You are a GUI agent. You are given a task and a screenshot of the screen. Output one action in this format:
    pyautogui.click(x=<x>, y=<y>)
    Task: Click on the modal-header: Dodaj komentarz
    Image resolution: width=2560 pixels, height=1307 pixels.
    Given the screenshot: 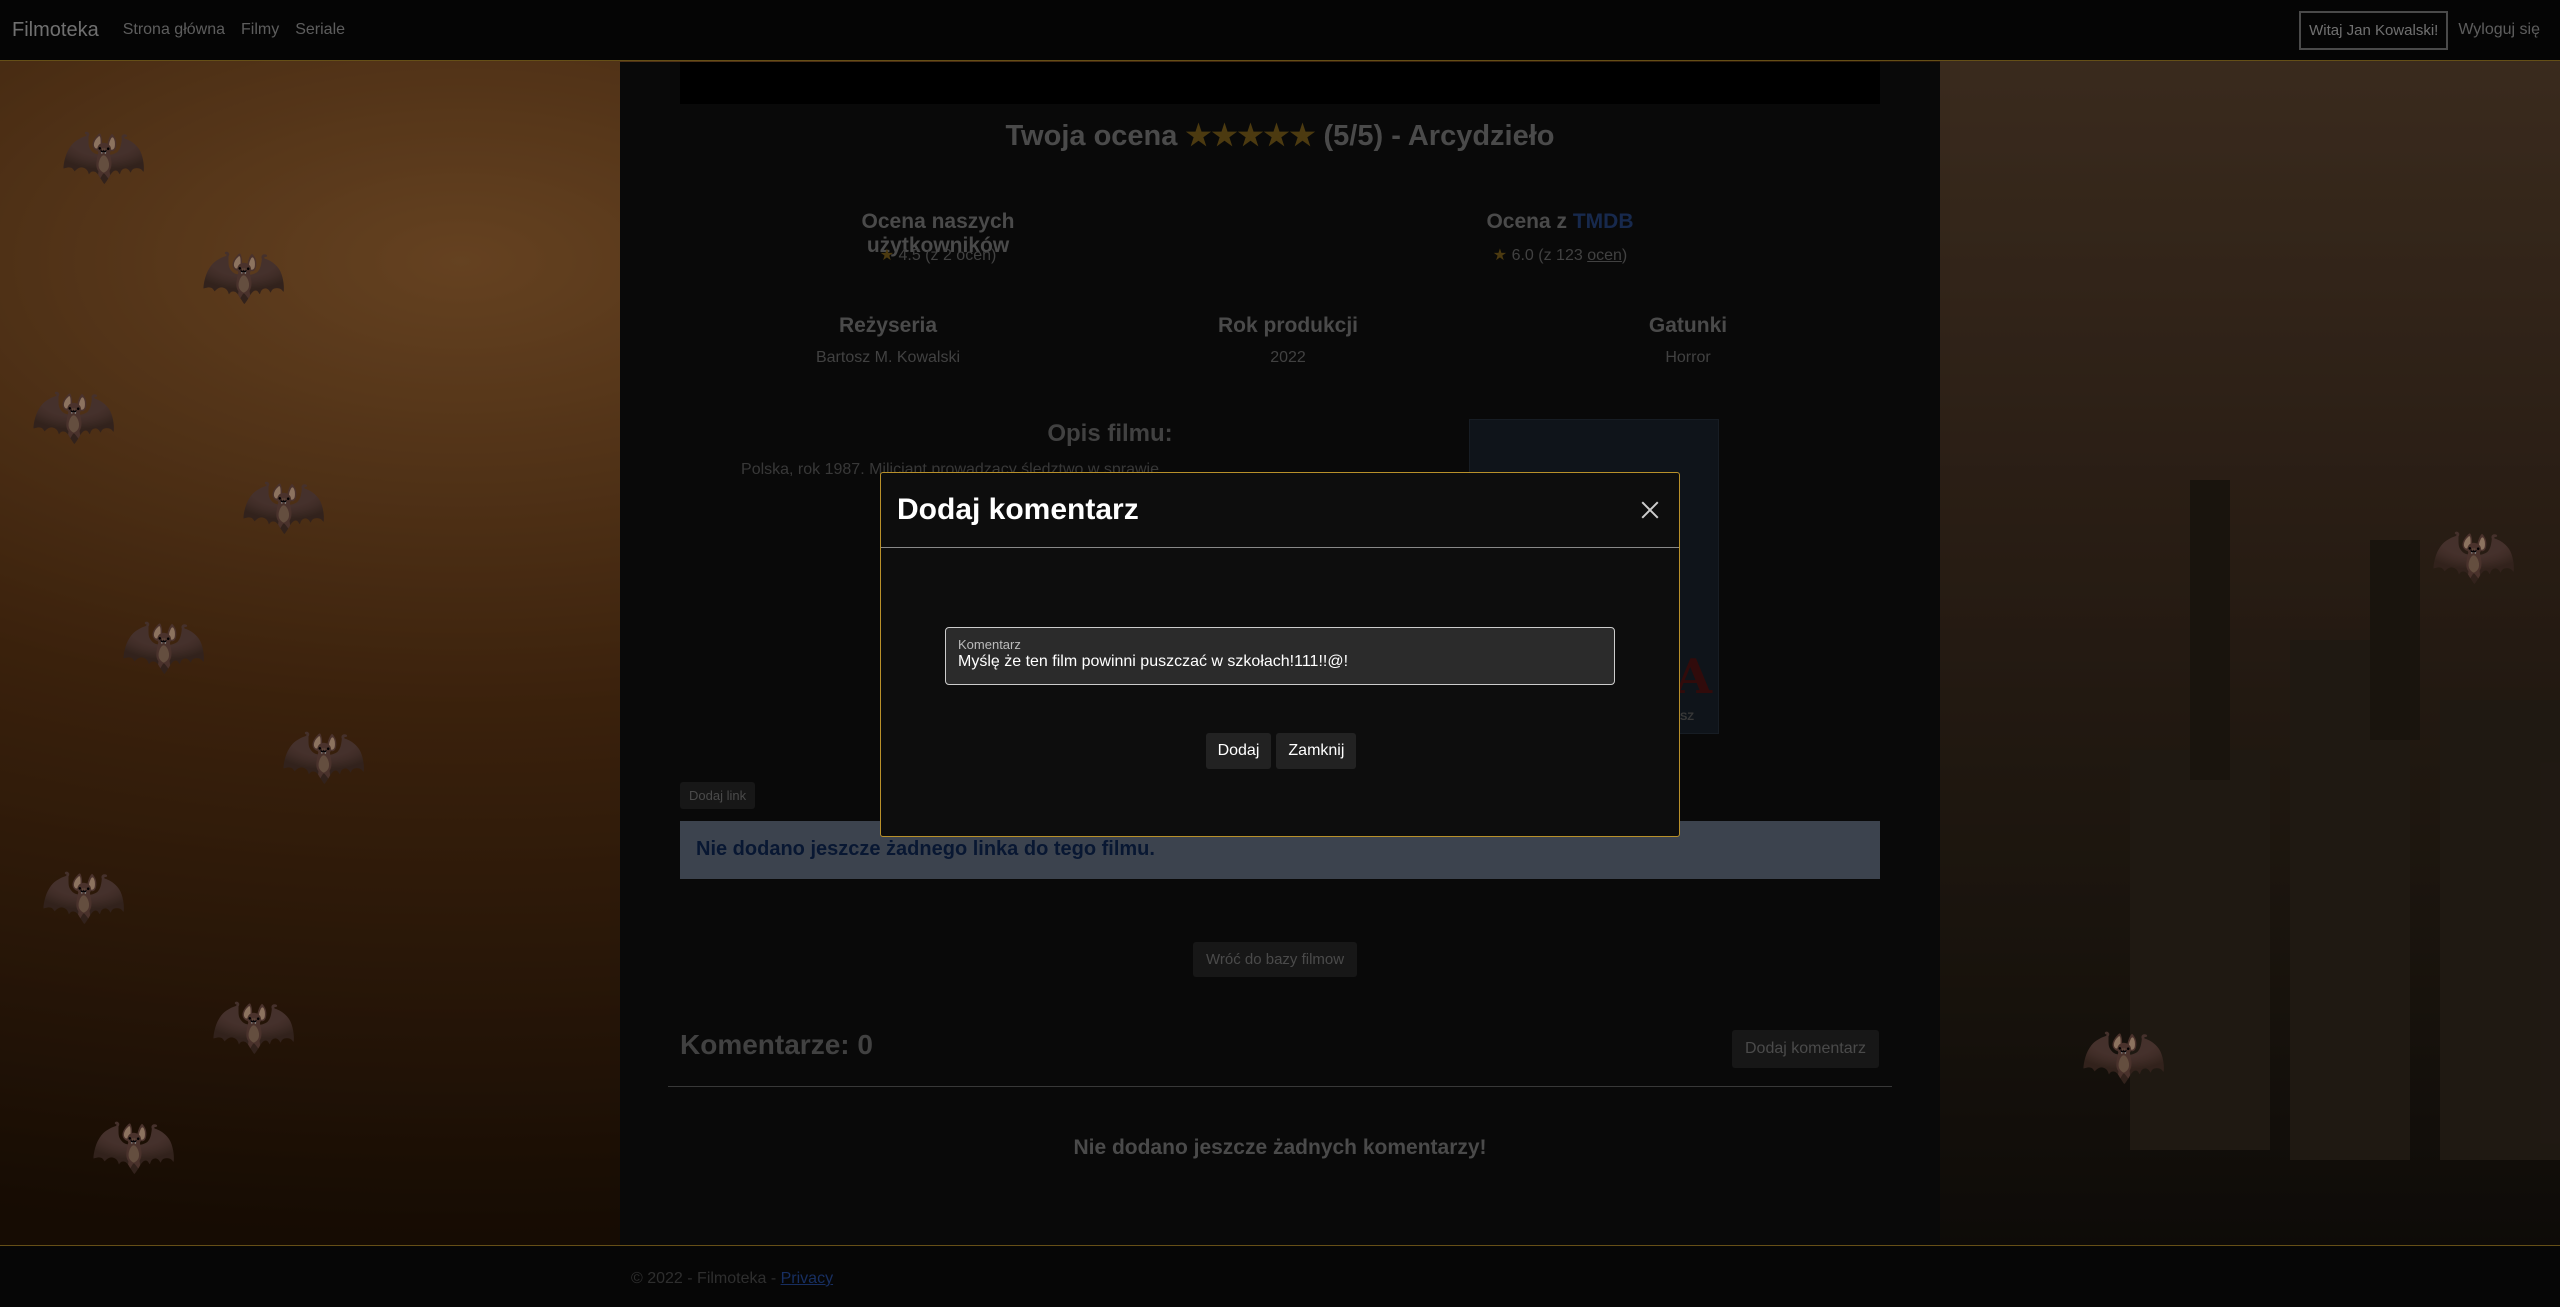 What is the action you would take?
    pyautogui.click(x=1280, y=510)
    